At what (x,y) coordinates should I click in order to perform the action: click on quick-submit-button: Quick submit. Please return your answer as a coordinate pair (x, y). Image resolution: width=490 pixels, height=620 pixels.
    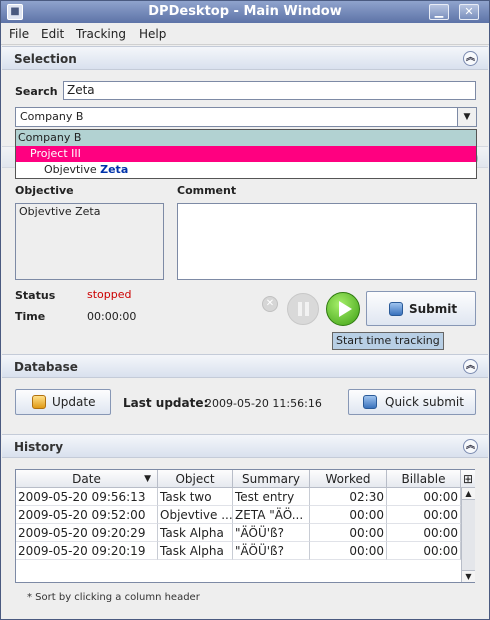
    Looking at the image, I should click on (412, 402).